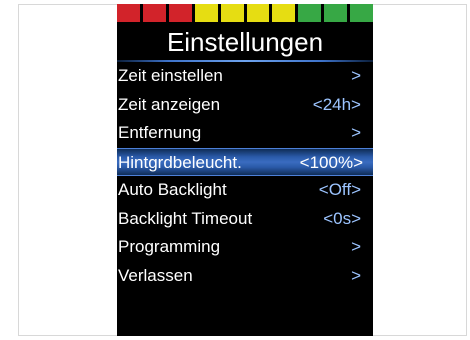  What do you see at coordinates (245, 133) in the screenshot?
I see `menu-item-entfernung: Entfernung >` at bounding box center [245, 133].